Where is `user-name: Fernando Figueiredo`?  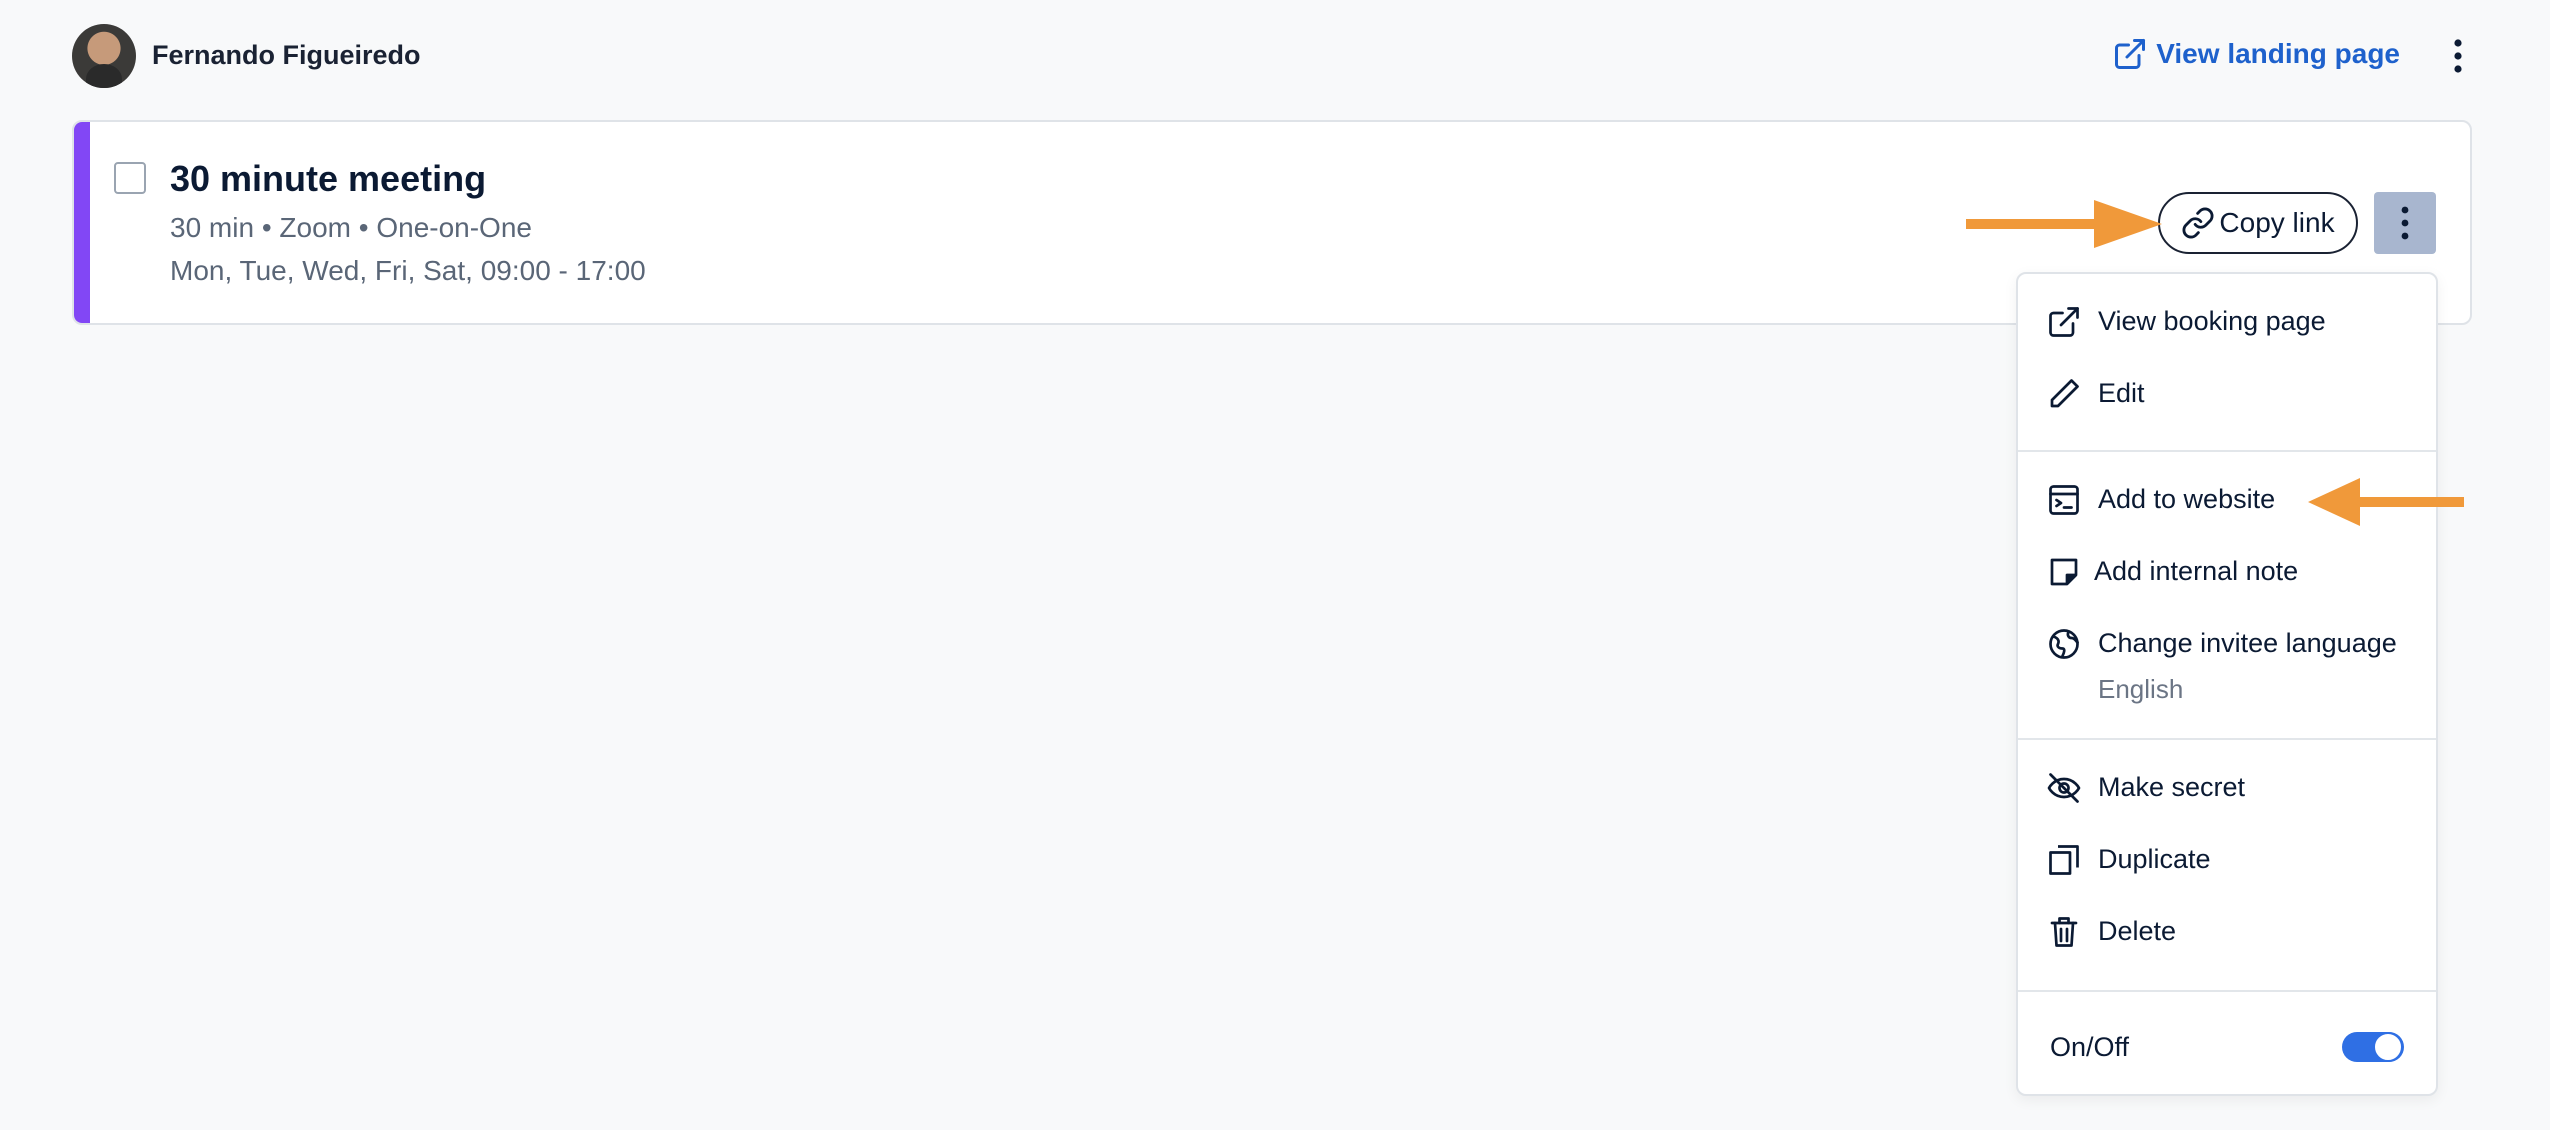 user-name: Fernando Figueiredo is located at coordinates (286, 55).